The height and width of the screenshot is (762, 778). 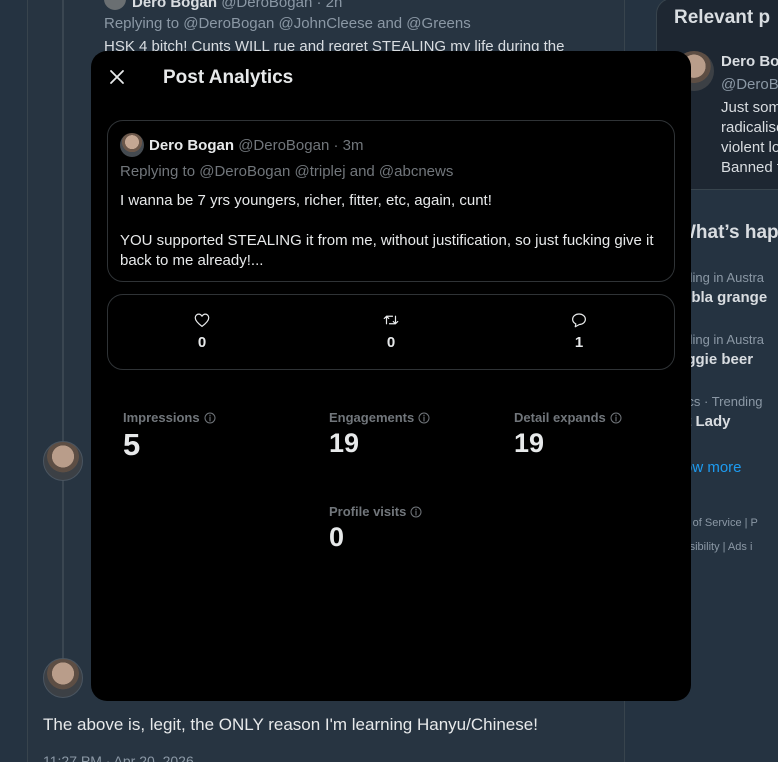 What do you see at coordinates (132, 444) in the screenshot?
I see `impressions-value: 5` at bounding box center [132, 444].